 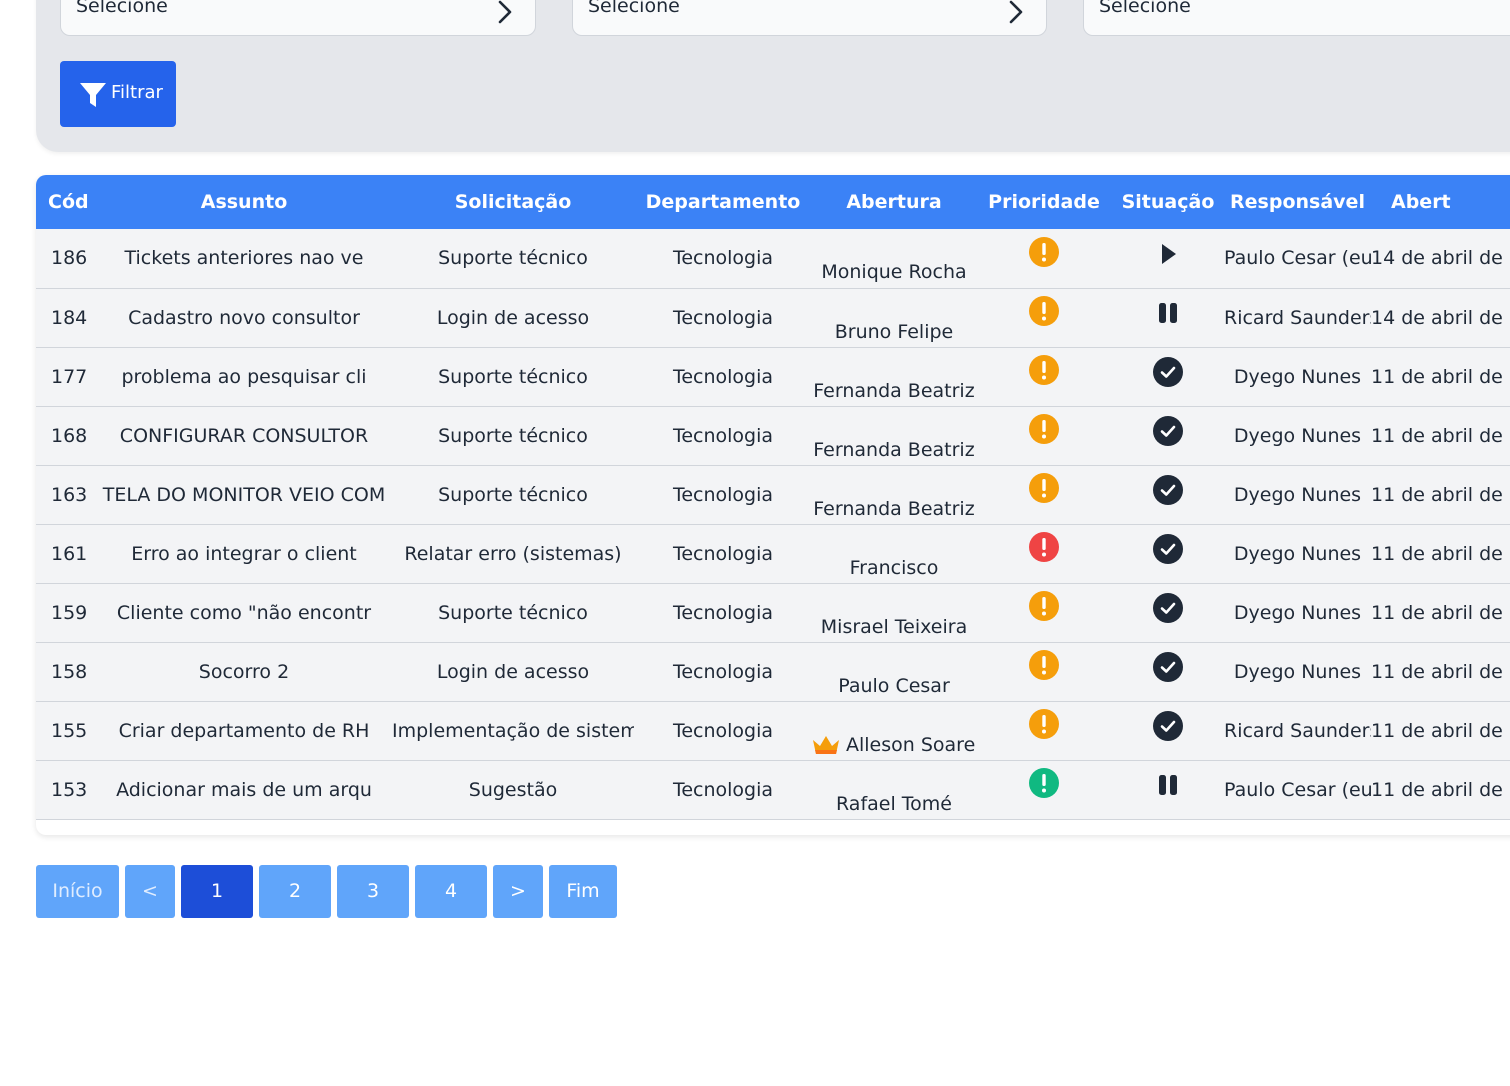 I want to click on cell-cod: 186, so click(x=69, y=258).